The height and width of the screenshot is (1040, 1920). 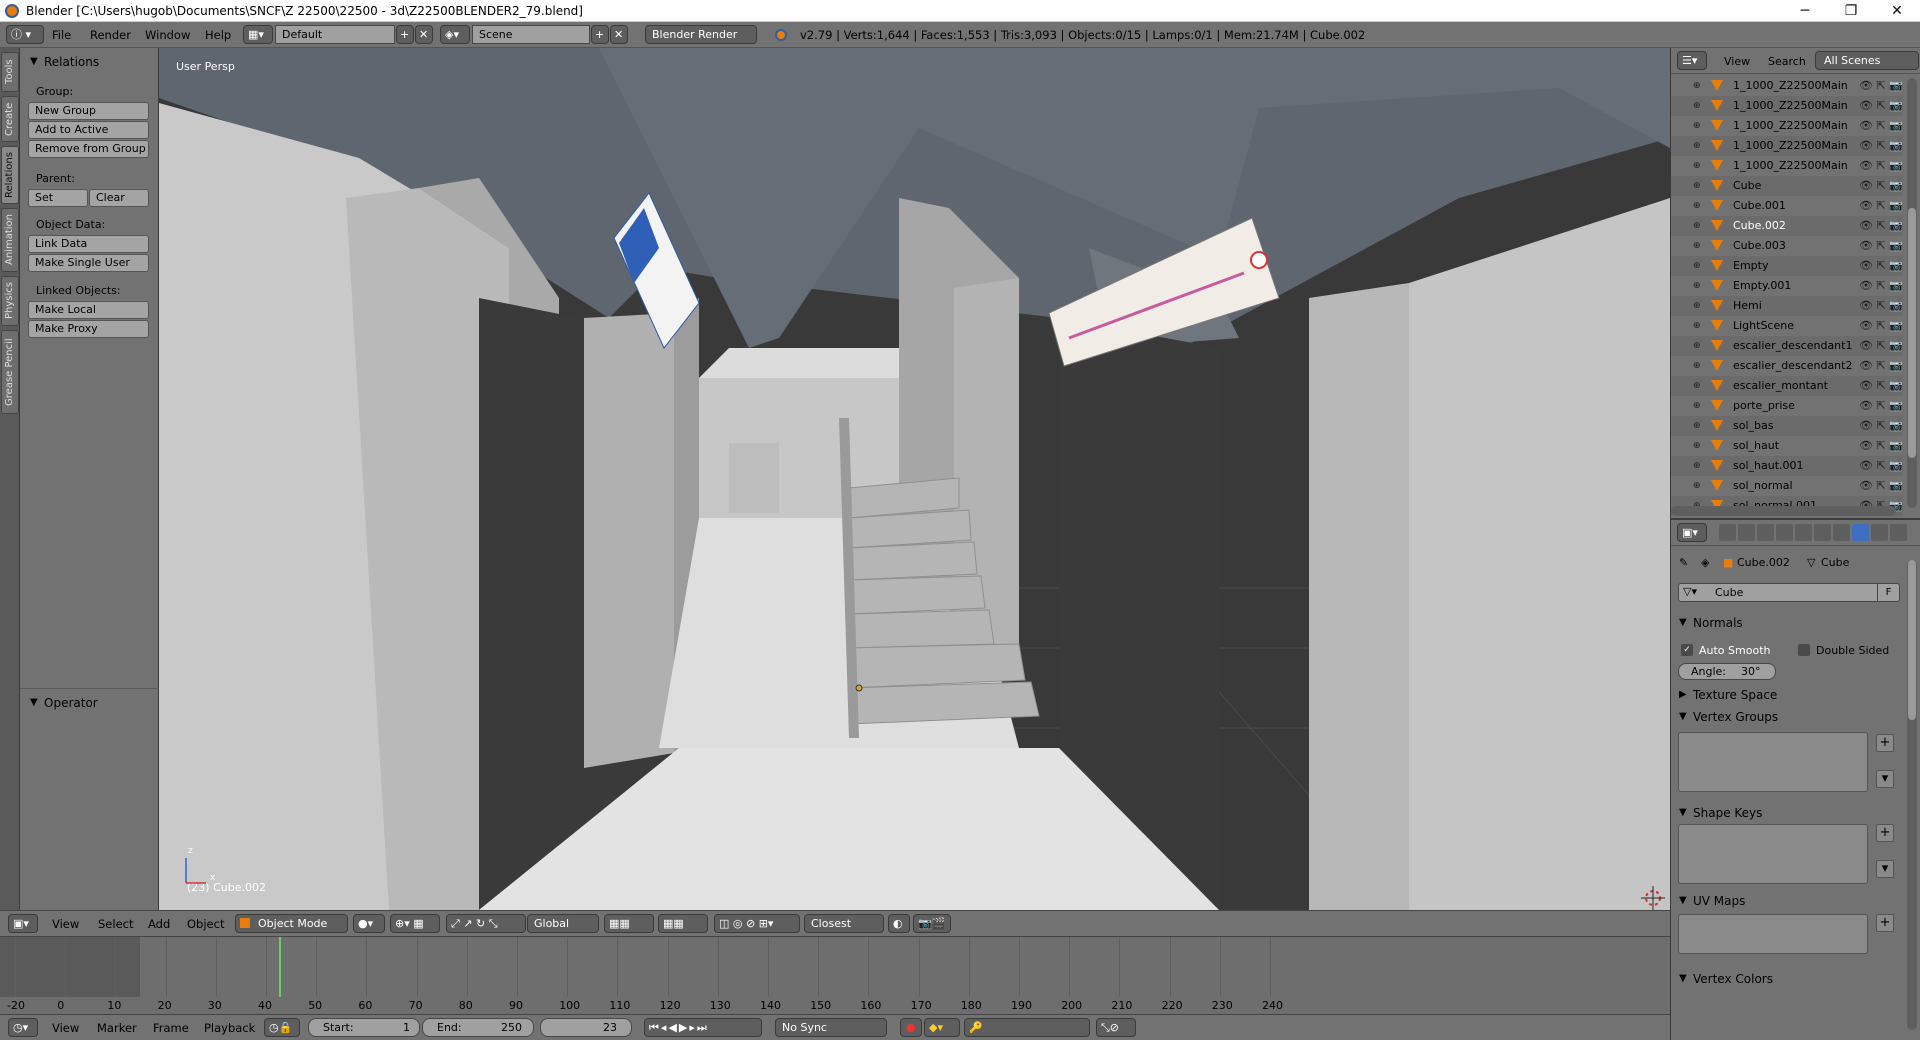 I want to click on pin-icon: ✎, so click(x=1683, y=562).